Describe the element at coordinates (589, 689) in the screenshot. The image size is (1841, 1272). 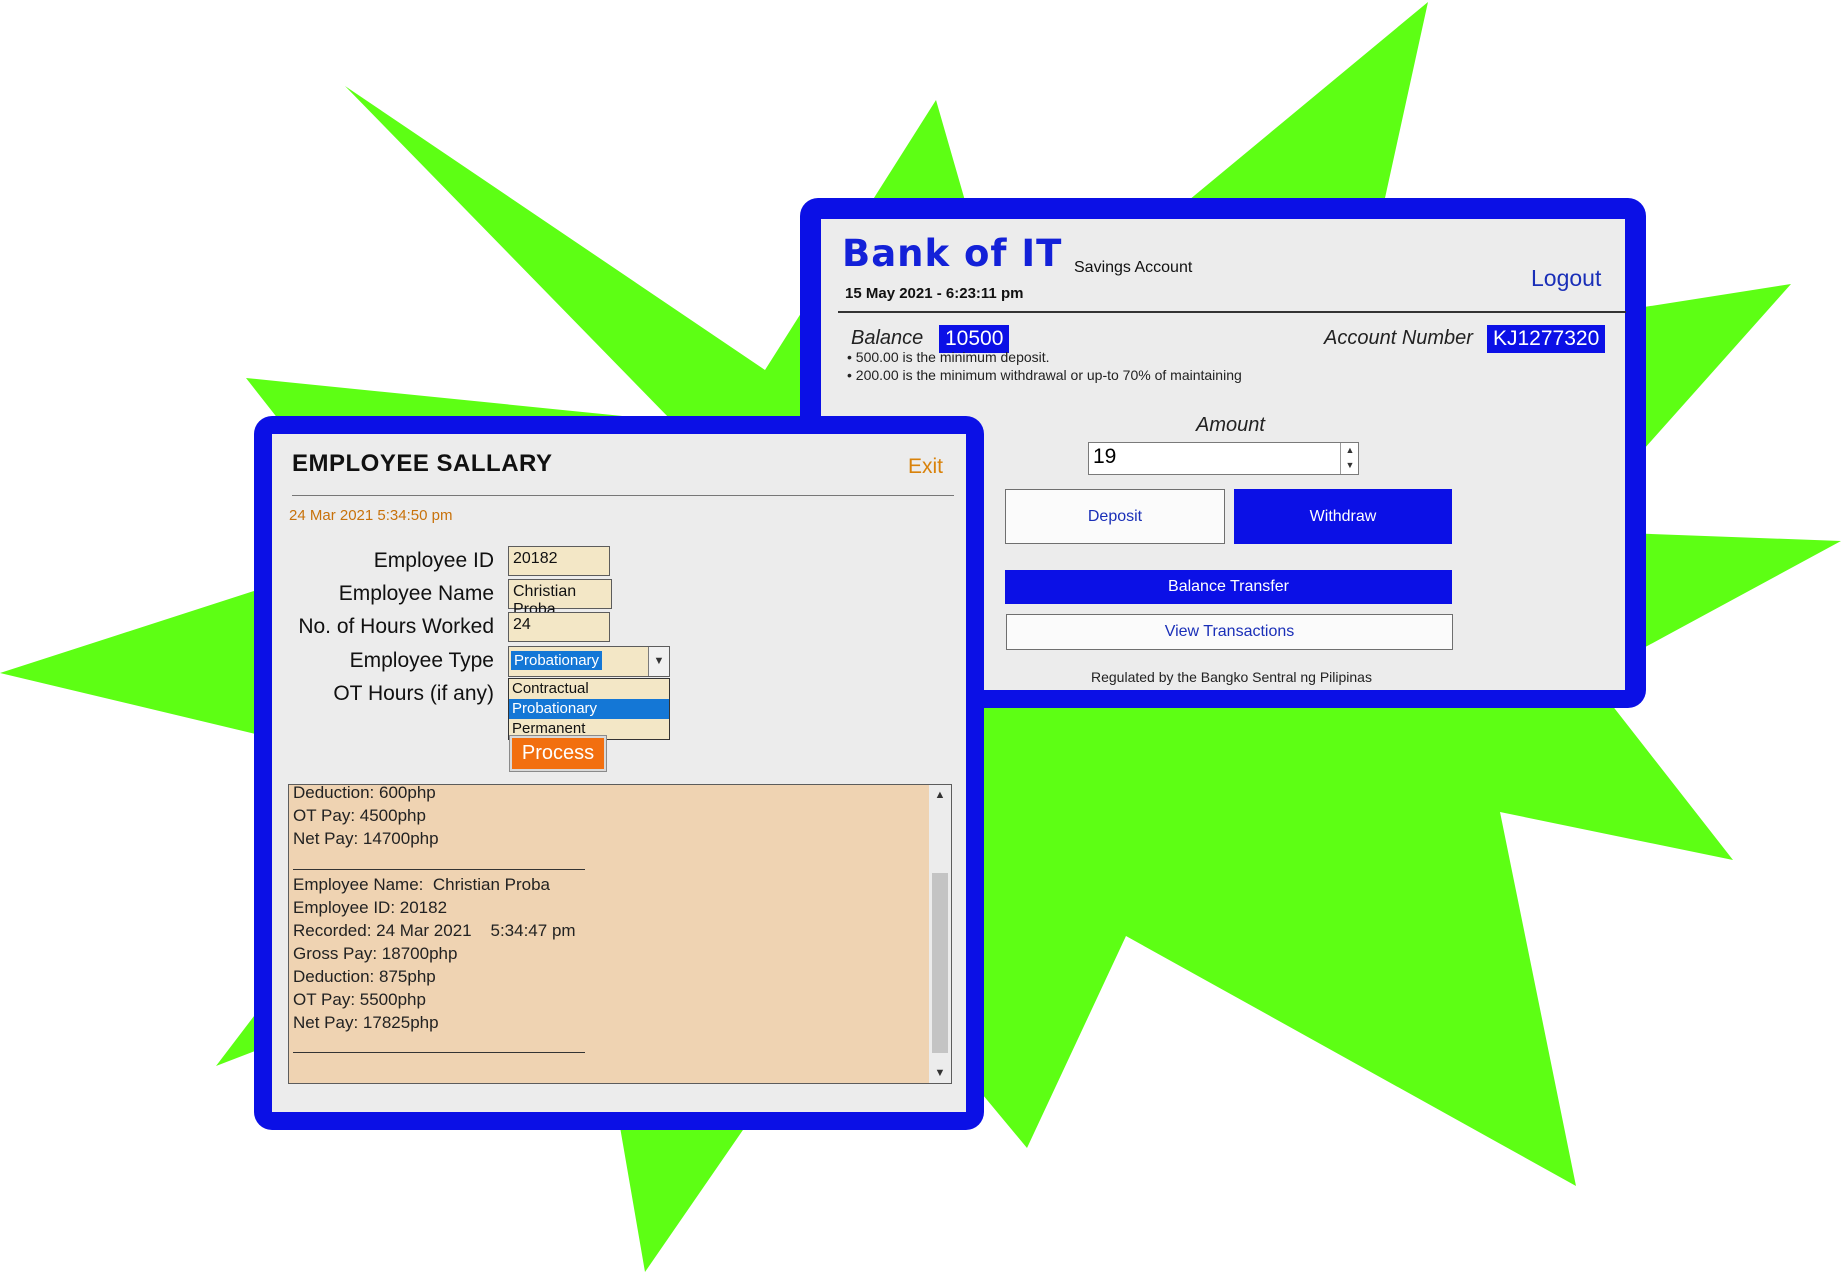
I see `option-contractual: Contractual` at that location.